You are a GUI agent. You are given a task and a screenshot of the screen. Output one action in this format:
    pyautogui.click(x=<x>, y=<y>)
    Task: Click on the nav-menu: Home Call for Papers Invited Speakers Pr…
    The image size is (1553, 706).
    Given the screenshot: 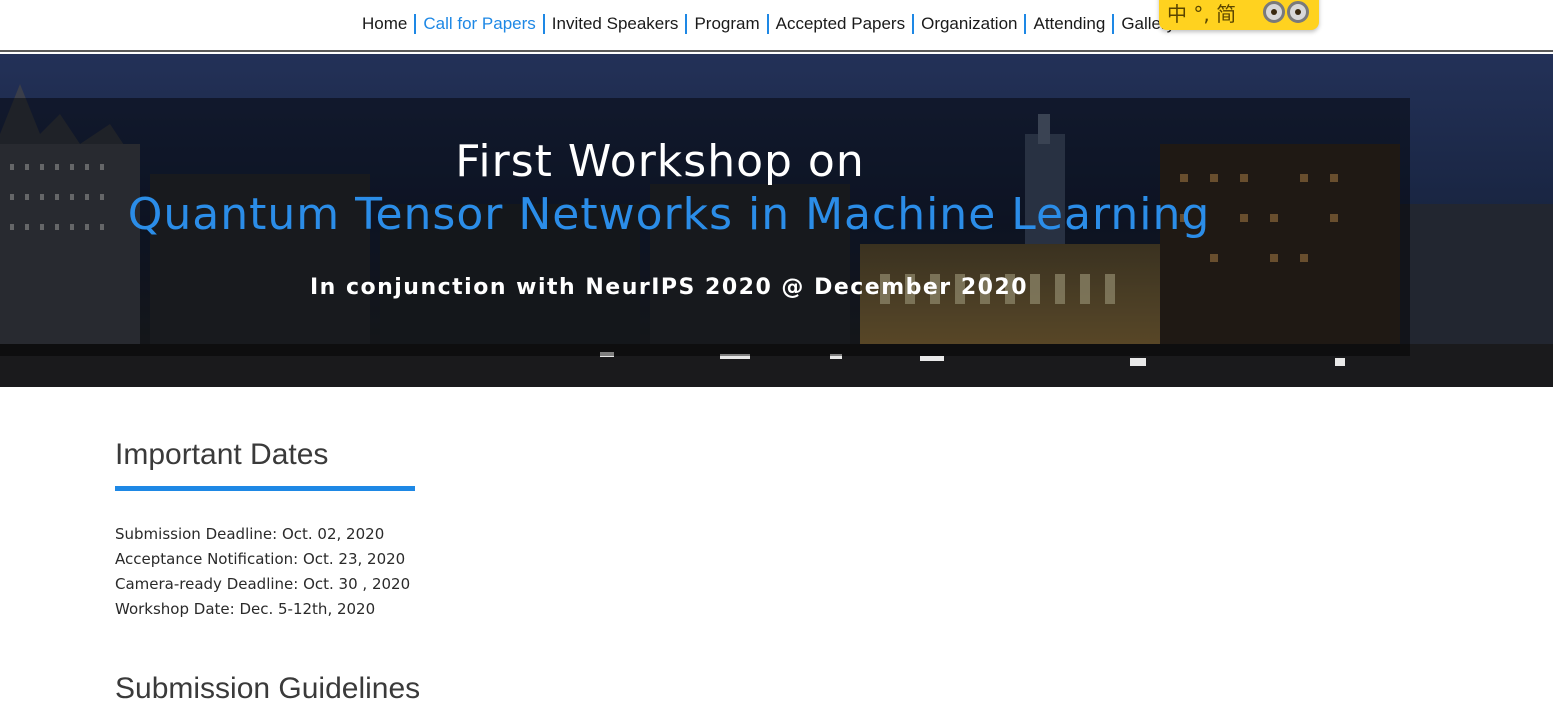 What is the action you would take?
    pyautogui.click(x=768, y=24)
    